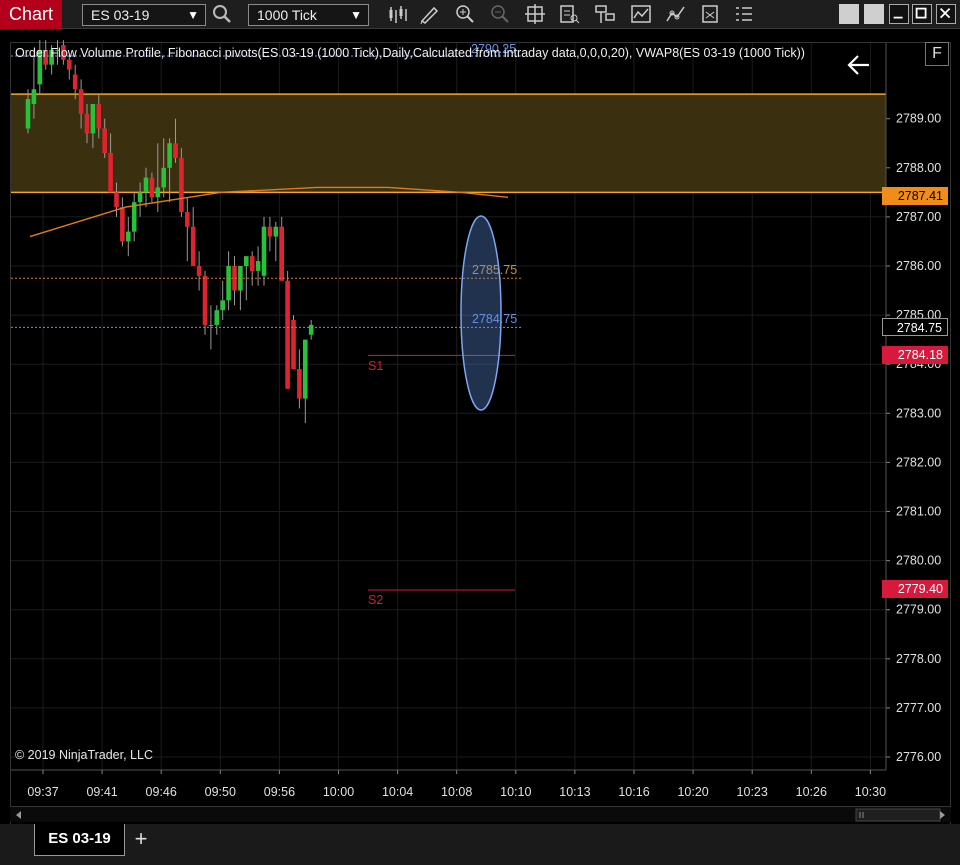  Describe the element at coordinates (937, 54) in the screenshot. I see `format-button: F` at that location.